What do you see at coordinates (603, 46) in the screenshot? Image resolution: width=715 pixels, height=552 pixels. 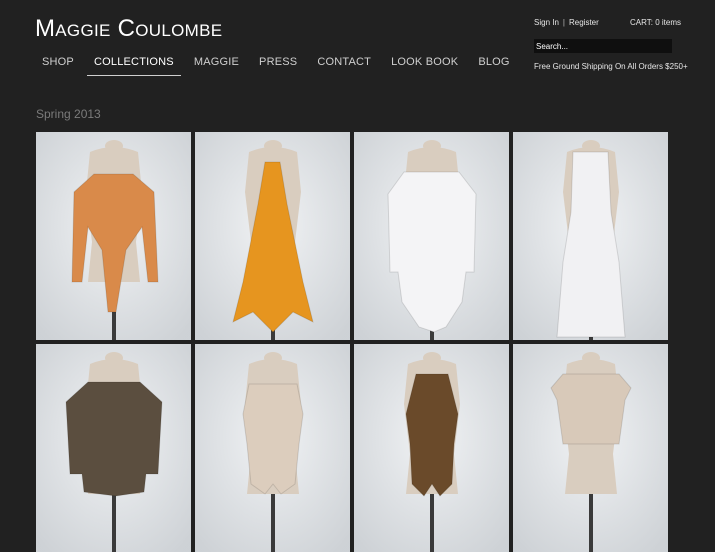 I see `search-input` at bounding box center [603, 46].